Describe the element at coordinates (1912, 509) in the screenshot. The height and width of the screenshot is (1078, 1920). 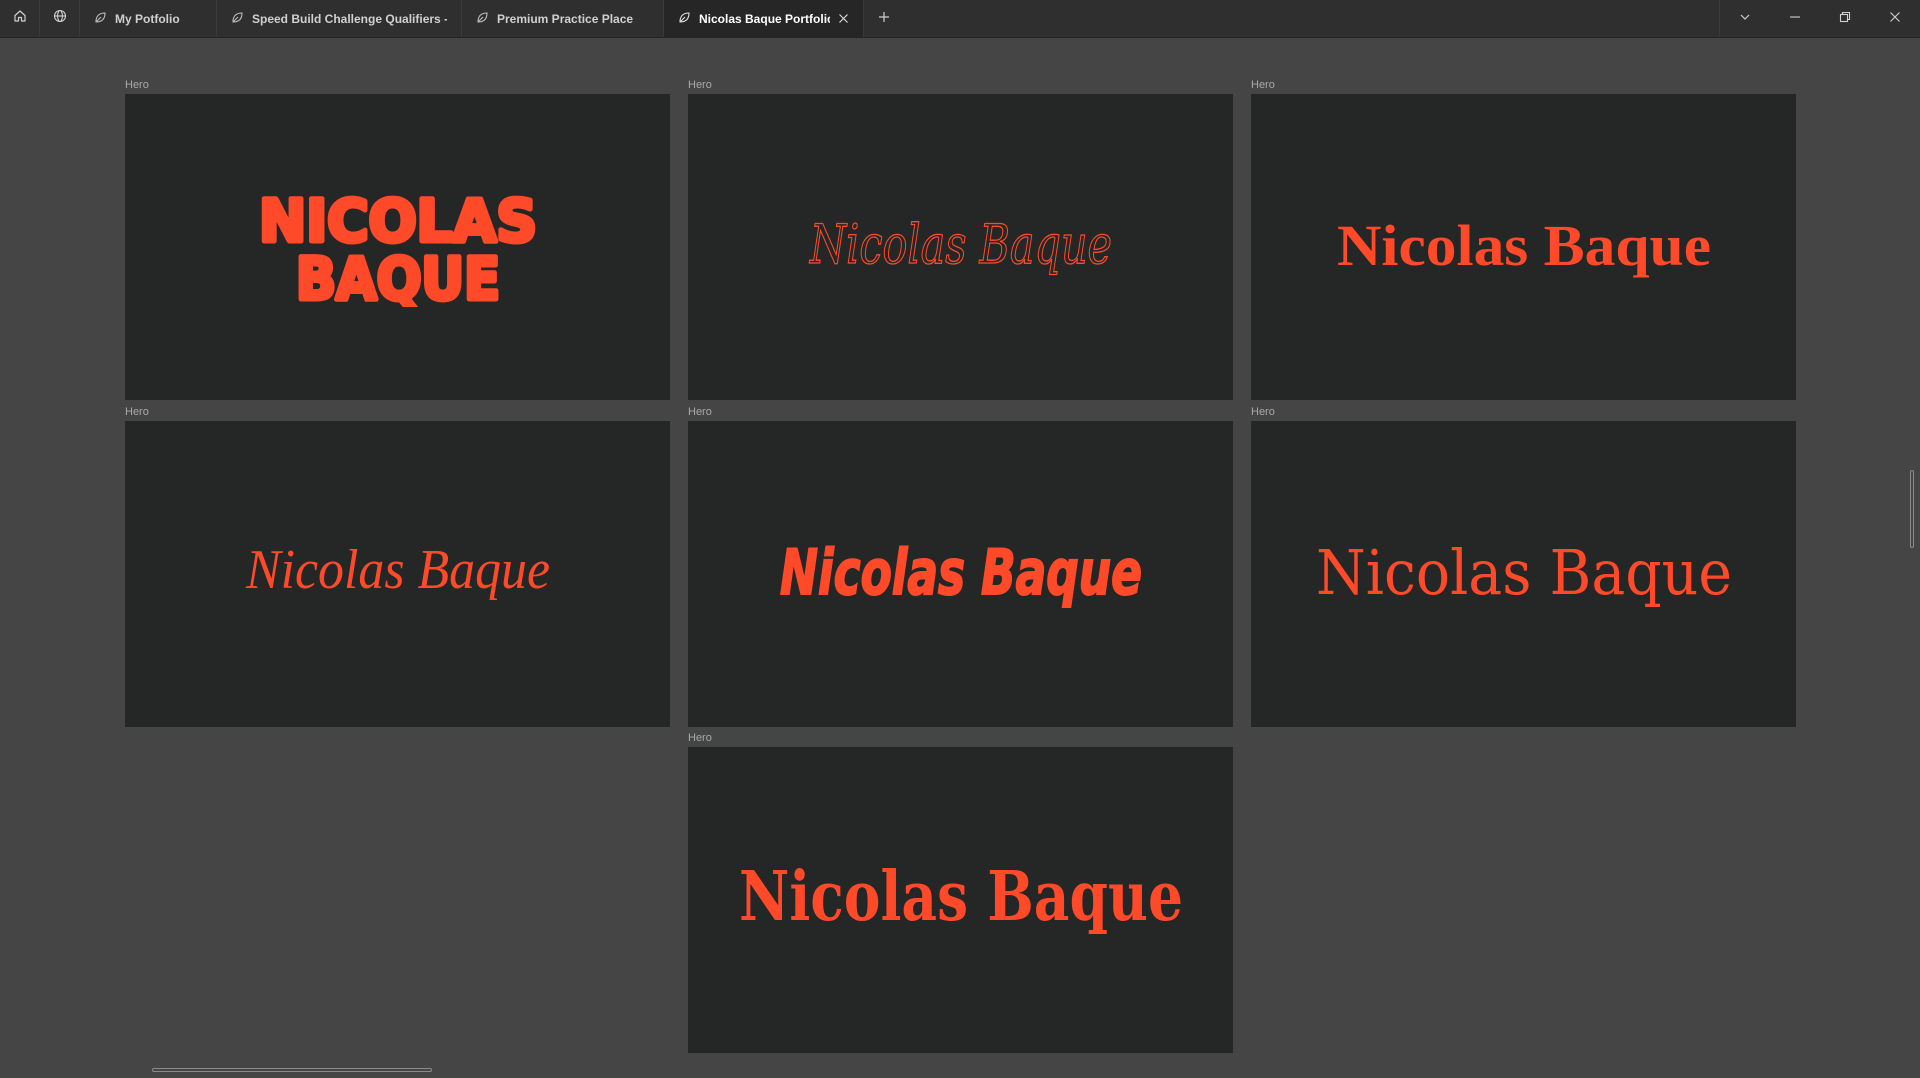
I see `vertical-scrollbar` at that location.